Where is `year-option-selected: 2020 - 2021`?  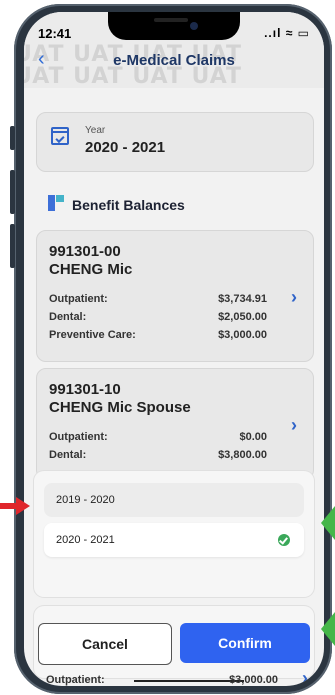 year-option-selected: 2020 - 2021 is located at coordinates (174, 540).